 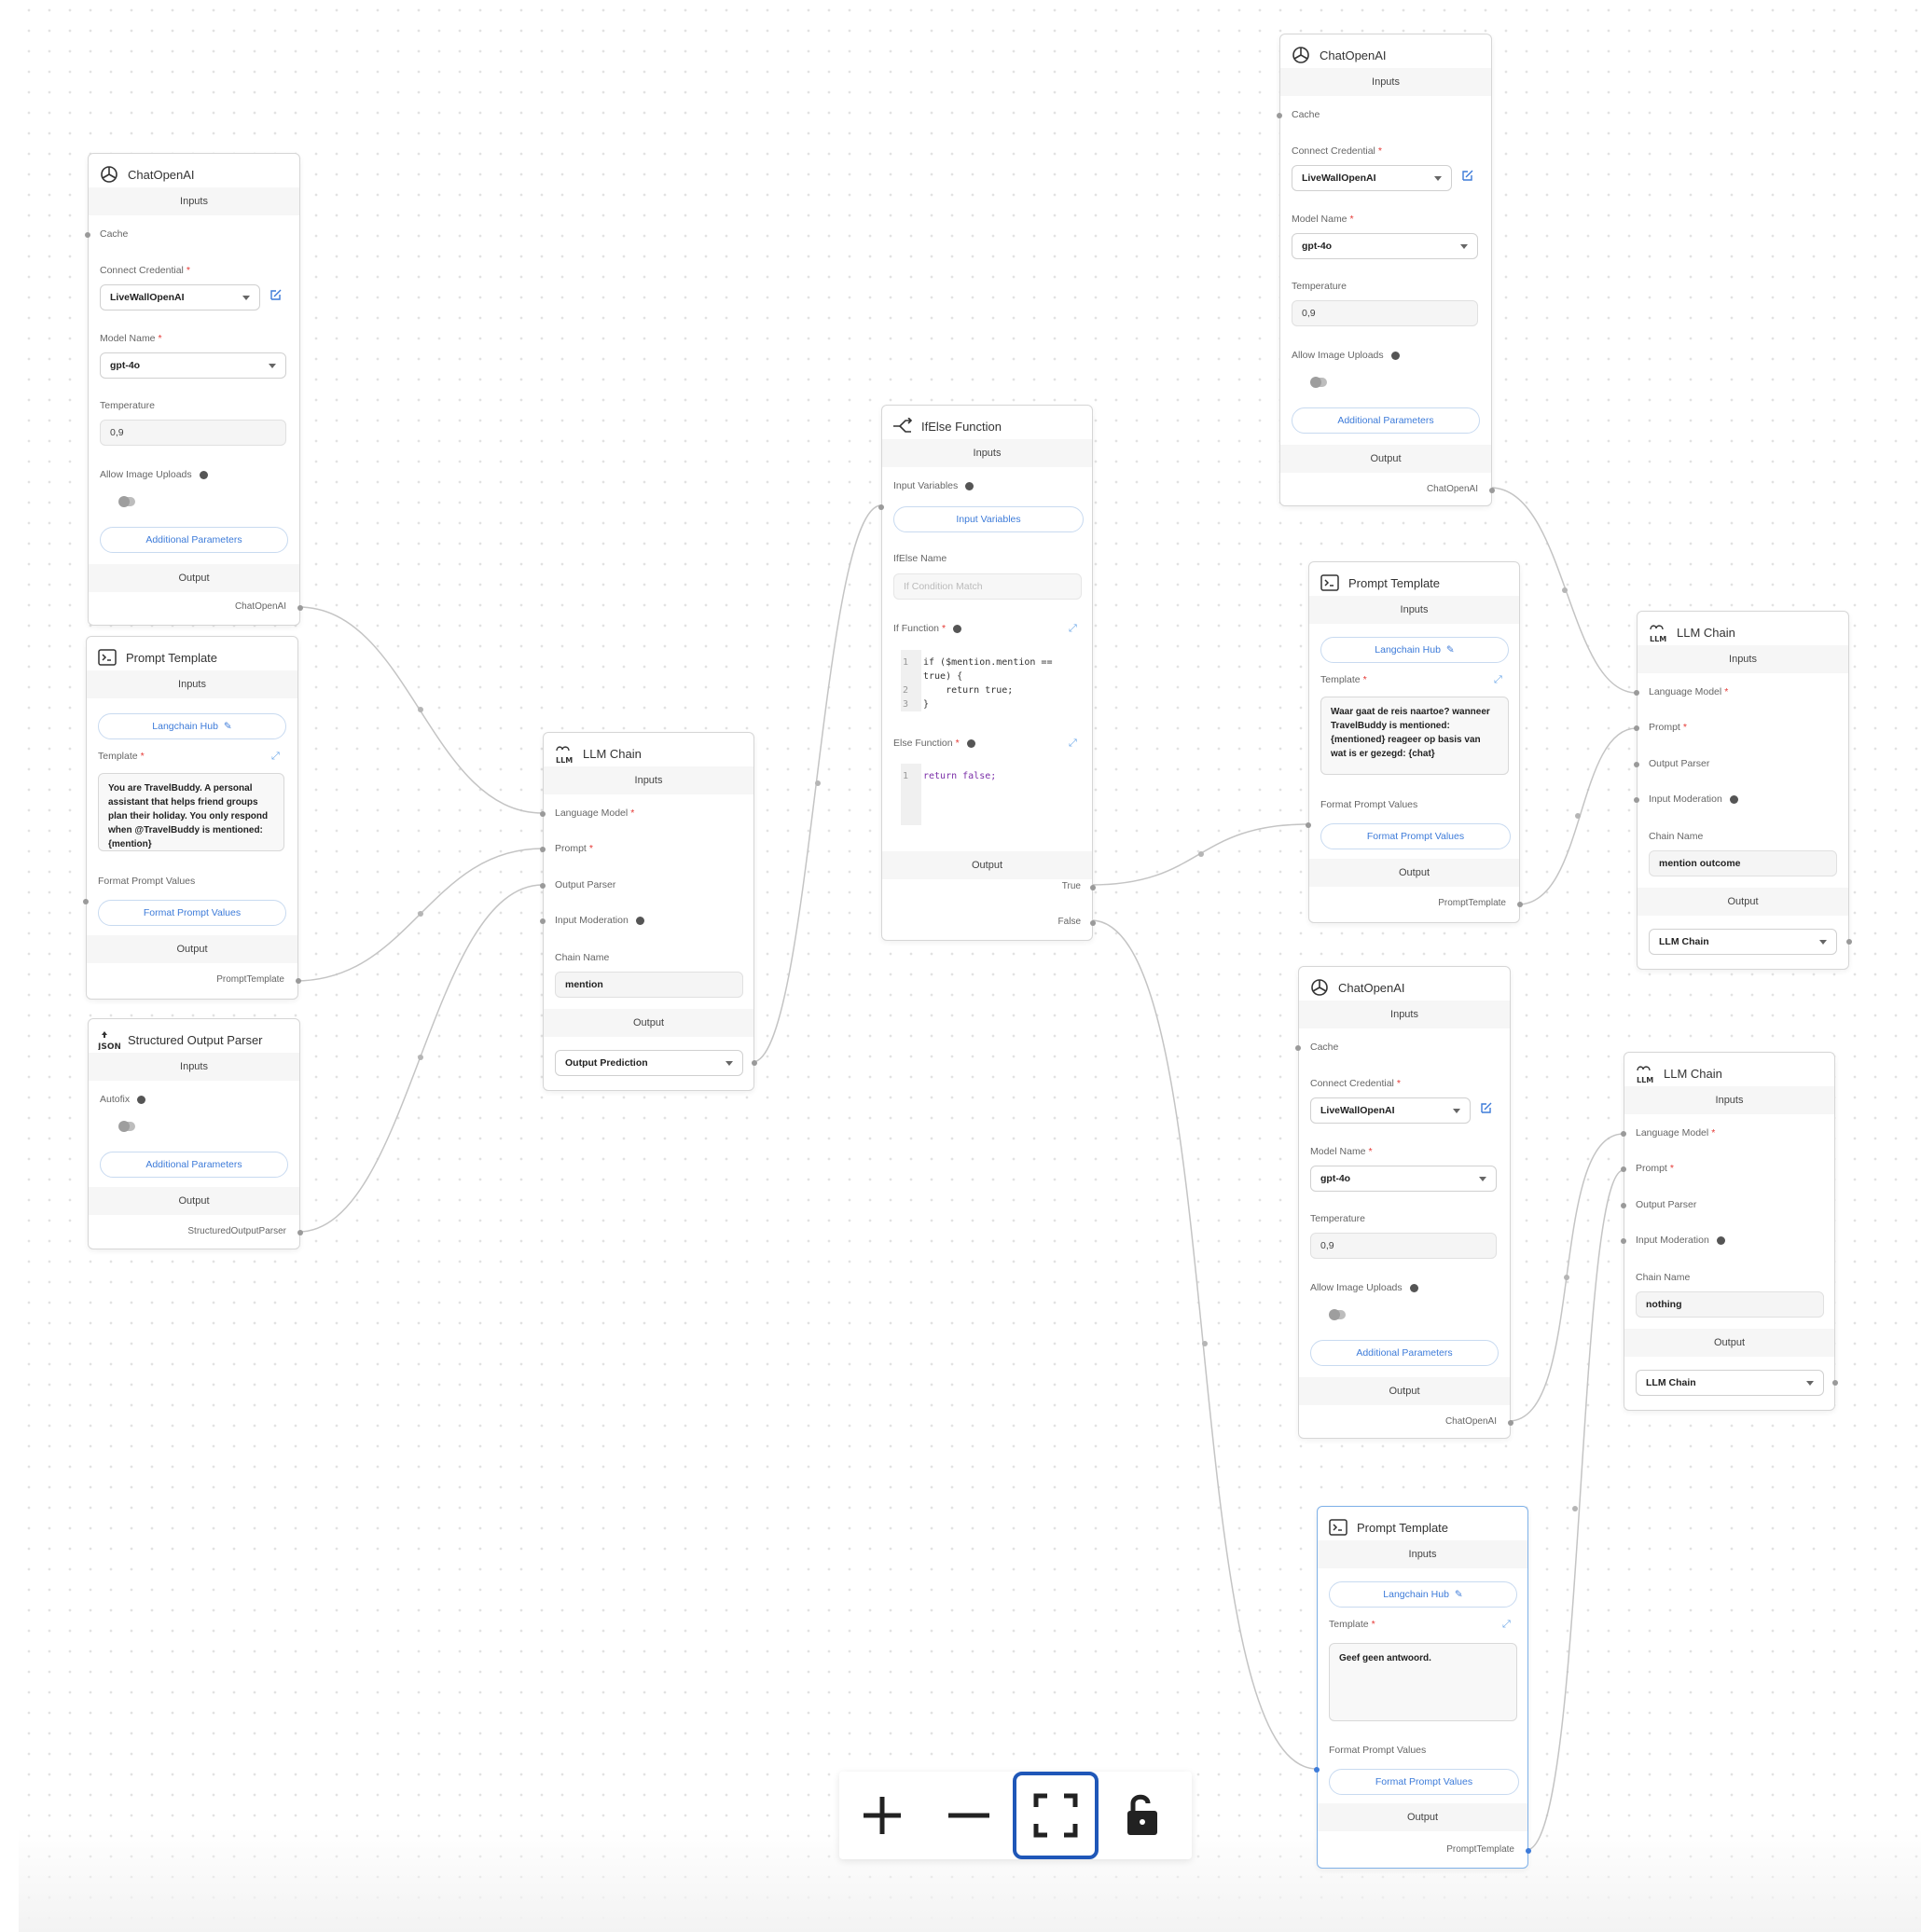 What do you see at coordinates (1676, 837) in the screenshot?
I see `chain-name-label: Chain Name` at bounding box center [1676, 837].